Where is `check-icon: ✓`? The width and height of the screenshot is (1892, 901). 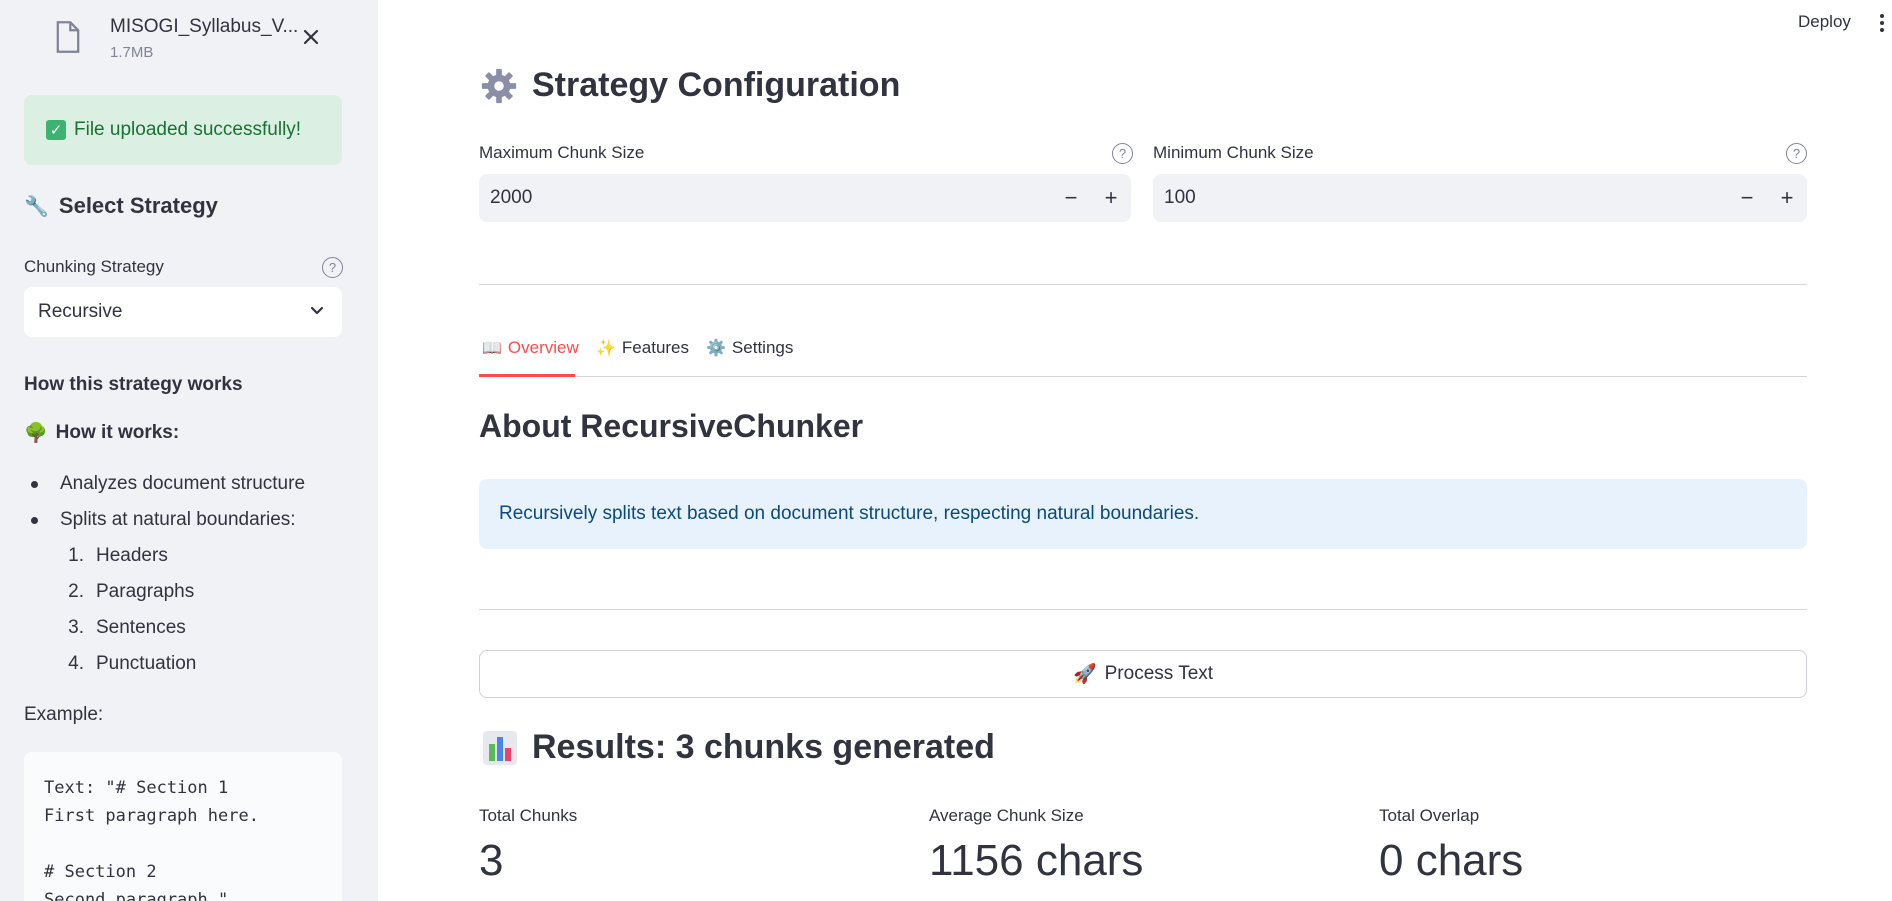
check-icon: ✓ is located at coordinates (56, 130).